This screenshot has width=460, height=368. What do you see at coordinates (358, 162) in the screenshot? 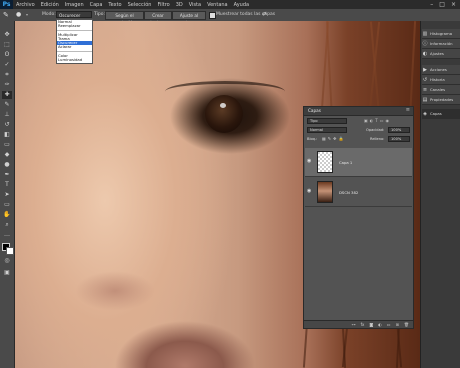
I see `layer-row: ◉ Capa 1` at bounding box center [358, 162].